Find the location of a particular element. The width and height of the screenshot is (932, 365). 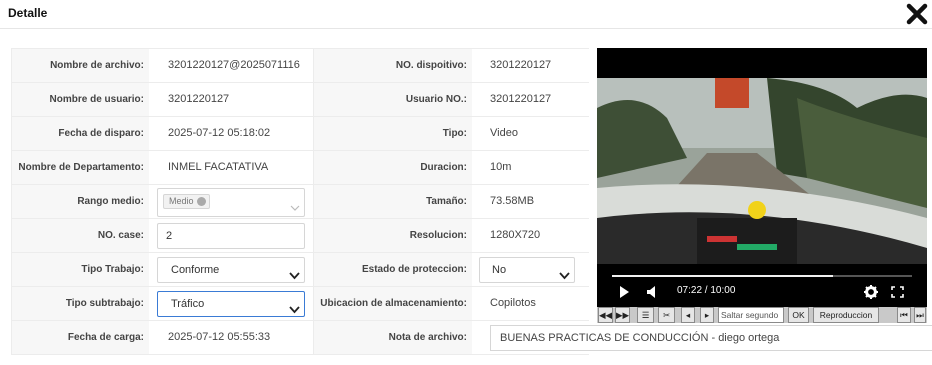

step-back-button: ◂ is located at coordinates (688, 315).